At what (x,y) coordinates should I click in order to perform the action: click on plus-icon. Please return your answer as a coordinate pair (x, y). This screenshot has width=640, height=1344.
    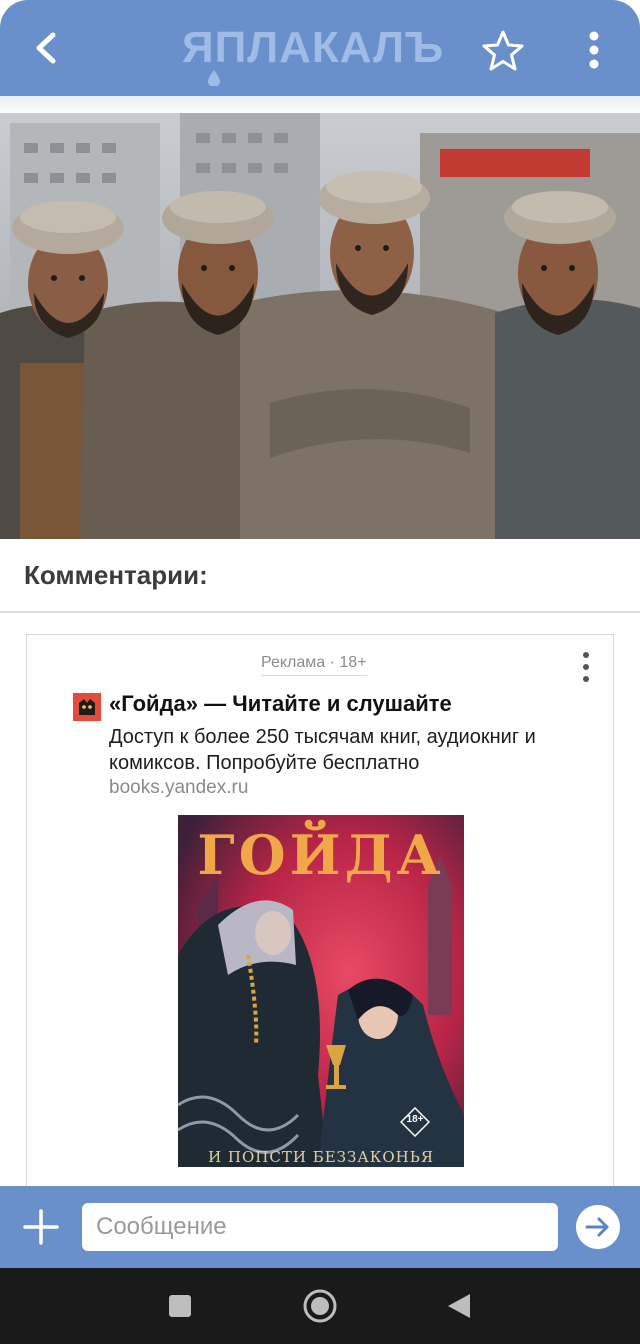
    Looking at the image, I should click on (41, 1227).